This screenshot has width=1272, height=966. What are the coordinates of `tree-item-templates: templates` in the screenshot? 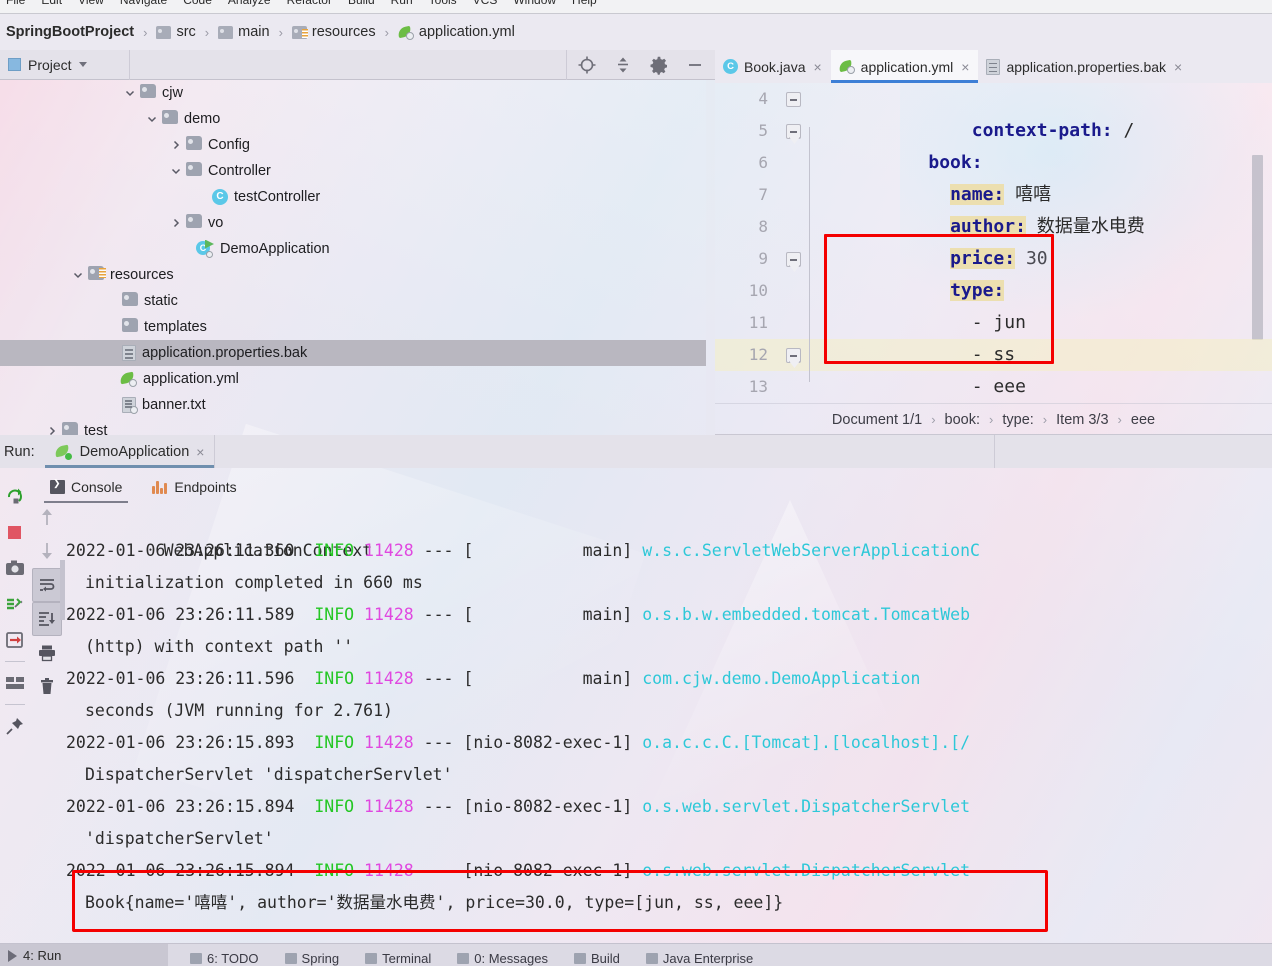 It's located at (353, 327).